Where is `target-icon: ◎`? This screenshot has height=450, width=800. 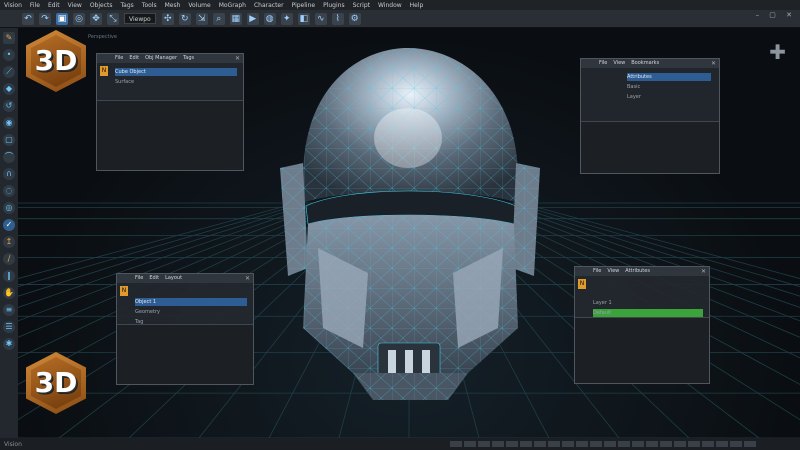
target-icon: ◎ is located at coordinates (9, 208).